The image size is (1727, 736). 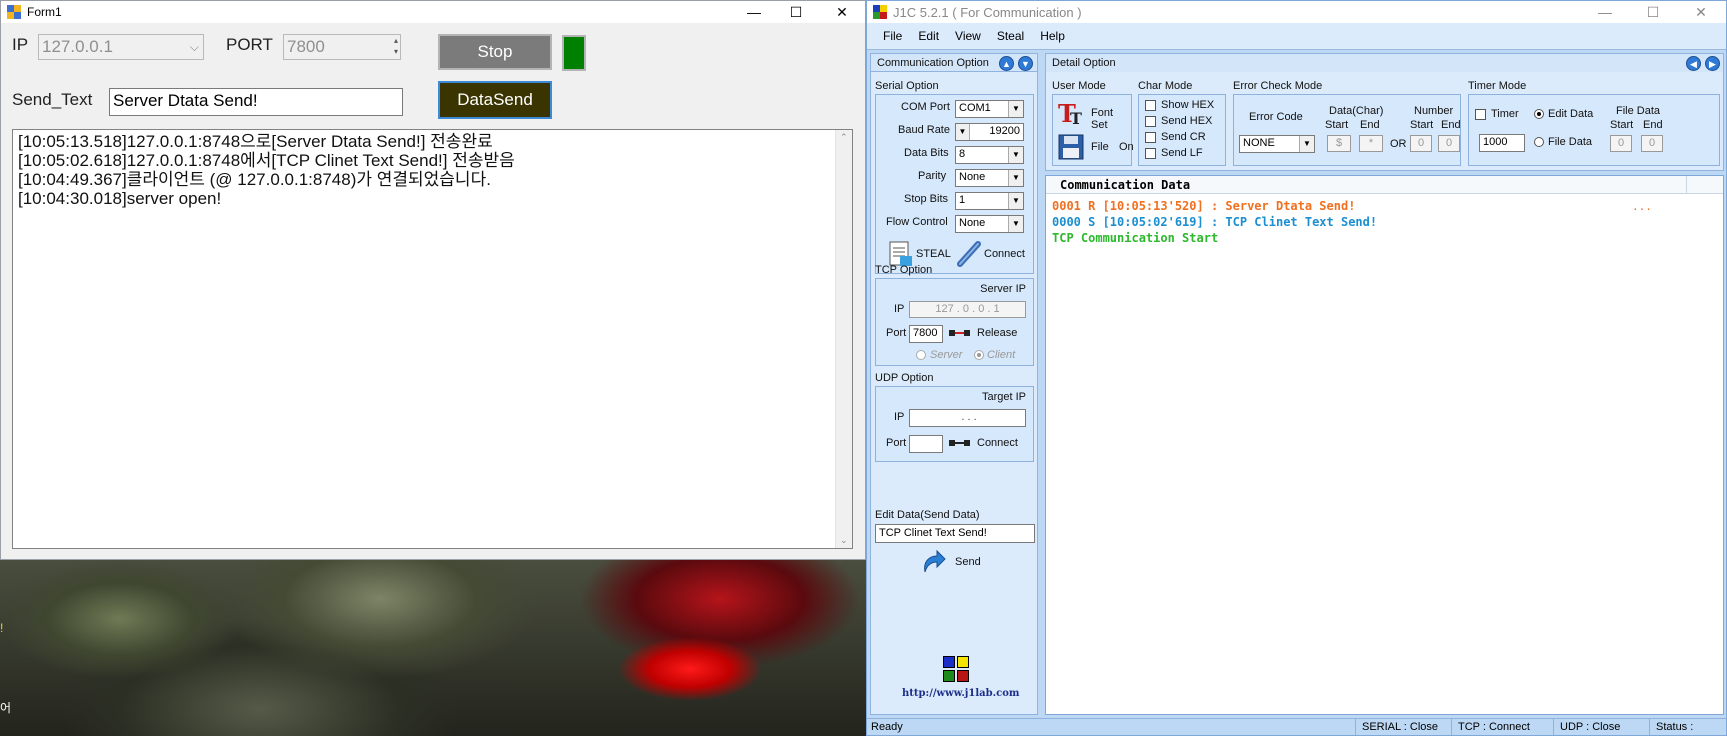 What do you see at coordinates (495, 52) in the screenshot?
I see `stop-button: Stop` at bounding box center [495, 52].